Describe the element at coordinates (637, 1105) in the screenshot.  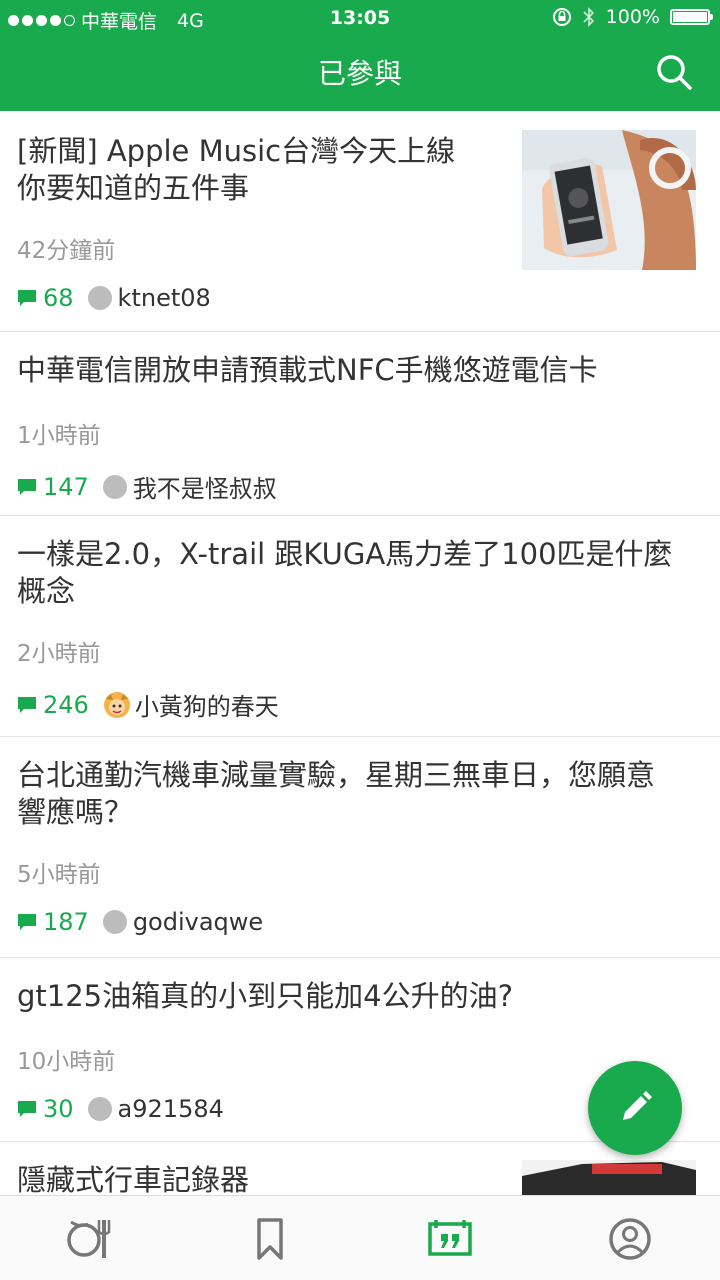
I see `pencil-icon` at that location.